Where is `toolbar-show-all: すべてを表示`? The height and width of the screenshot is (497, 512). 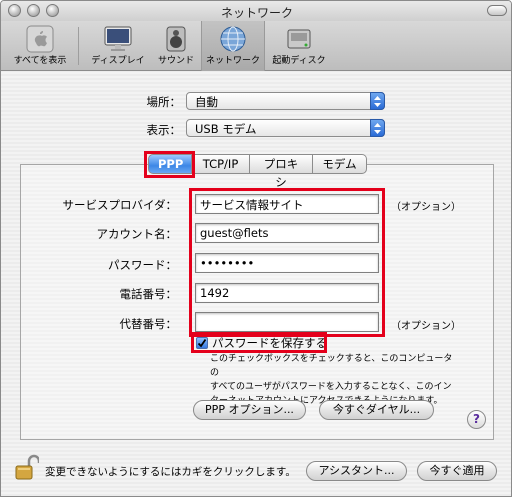
toolbar-show-all: すべてを表示 is located at coordinates (40, 46).